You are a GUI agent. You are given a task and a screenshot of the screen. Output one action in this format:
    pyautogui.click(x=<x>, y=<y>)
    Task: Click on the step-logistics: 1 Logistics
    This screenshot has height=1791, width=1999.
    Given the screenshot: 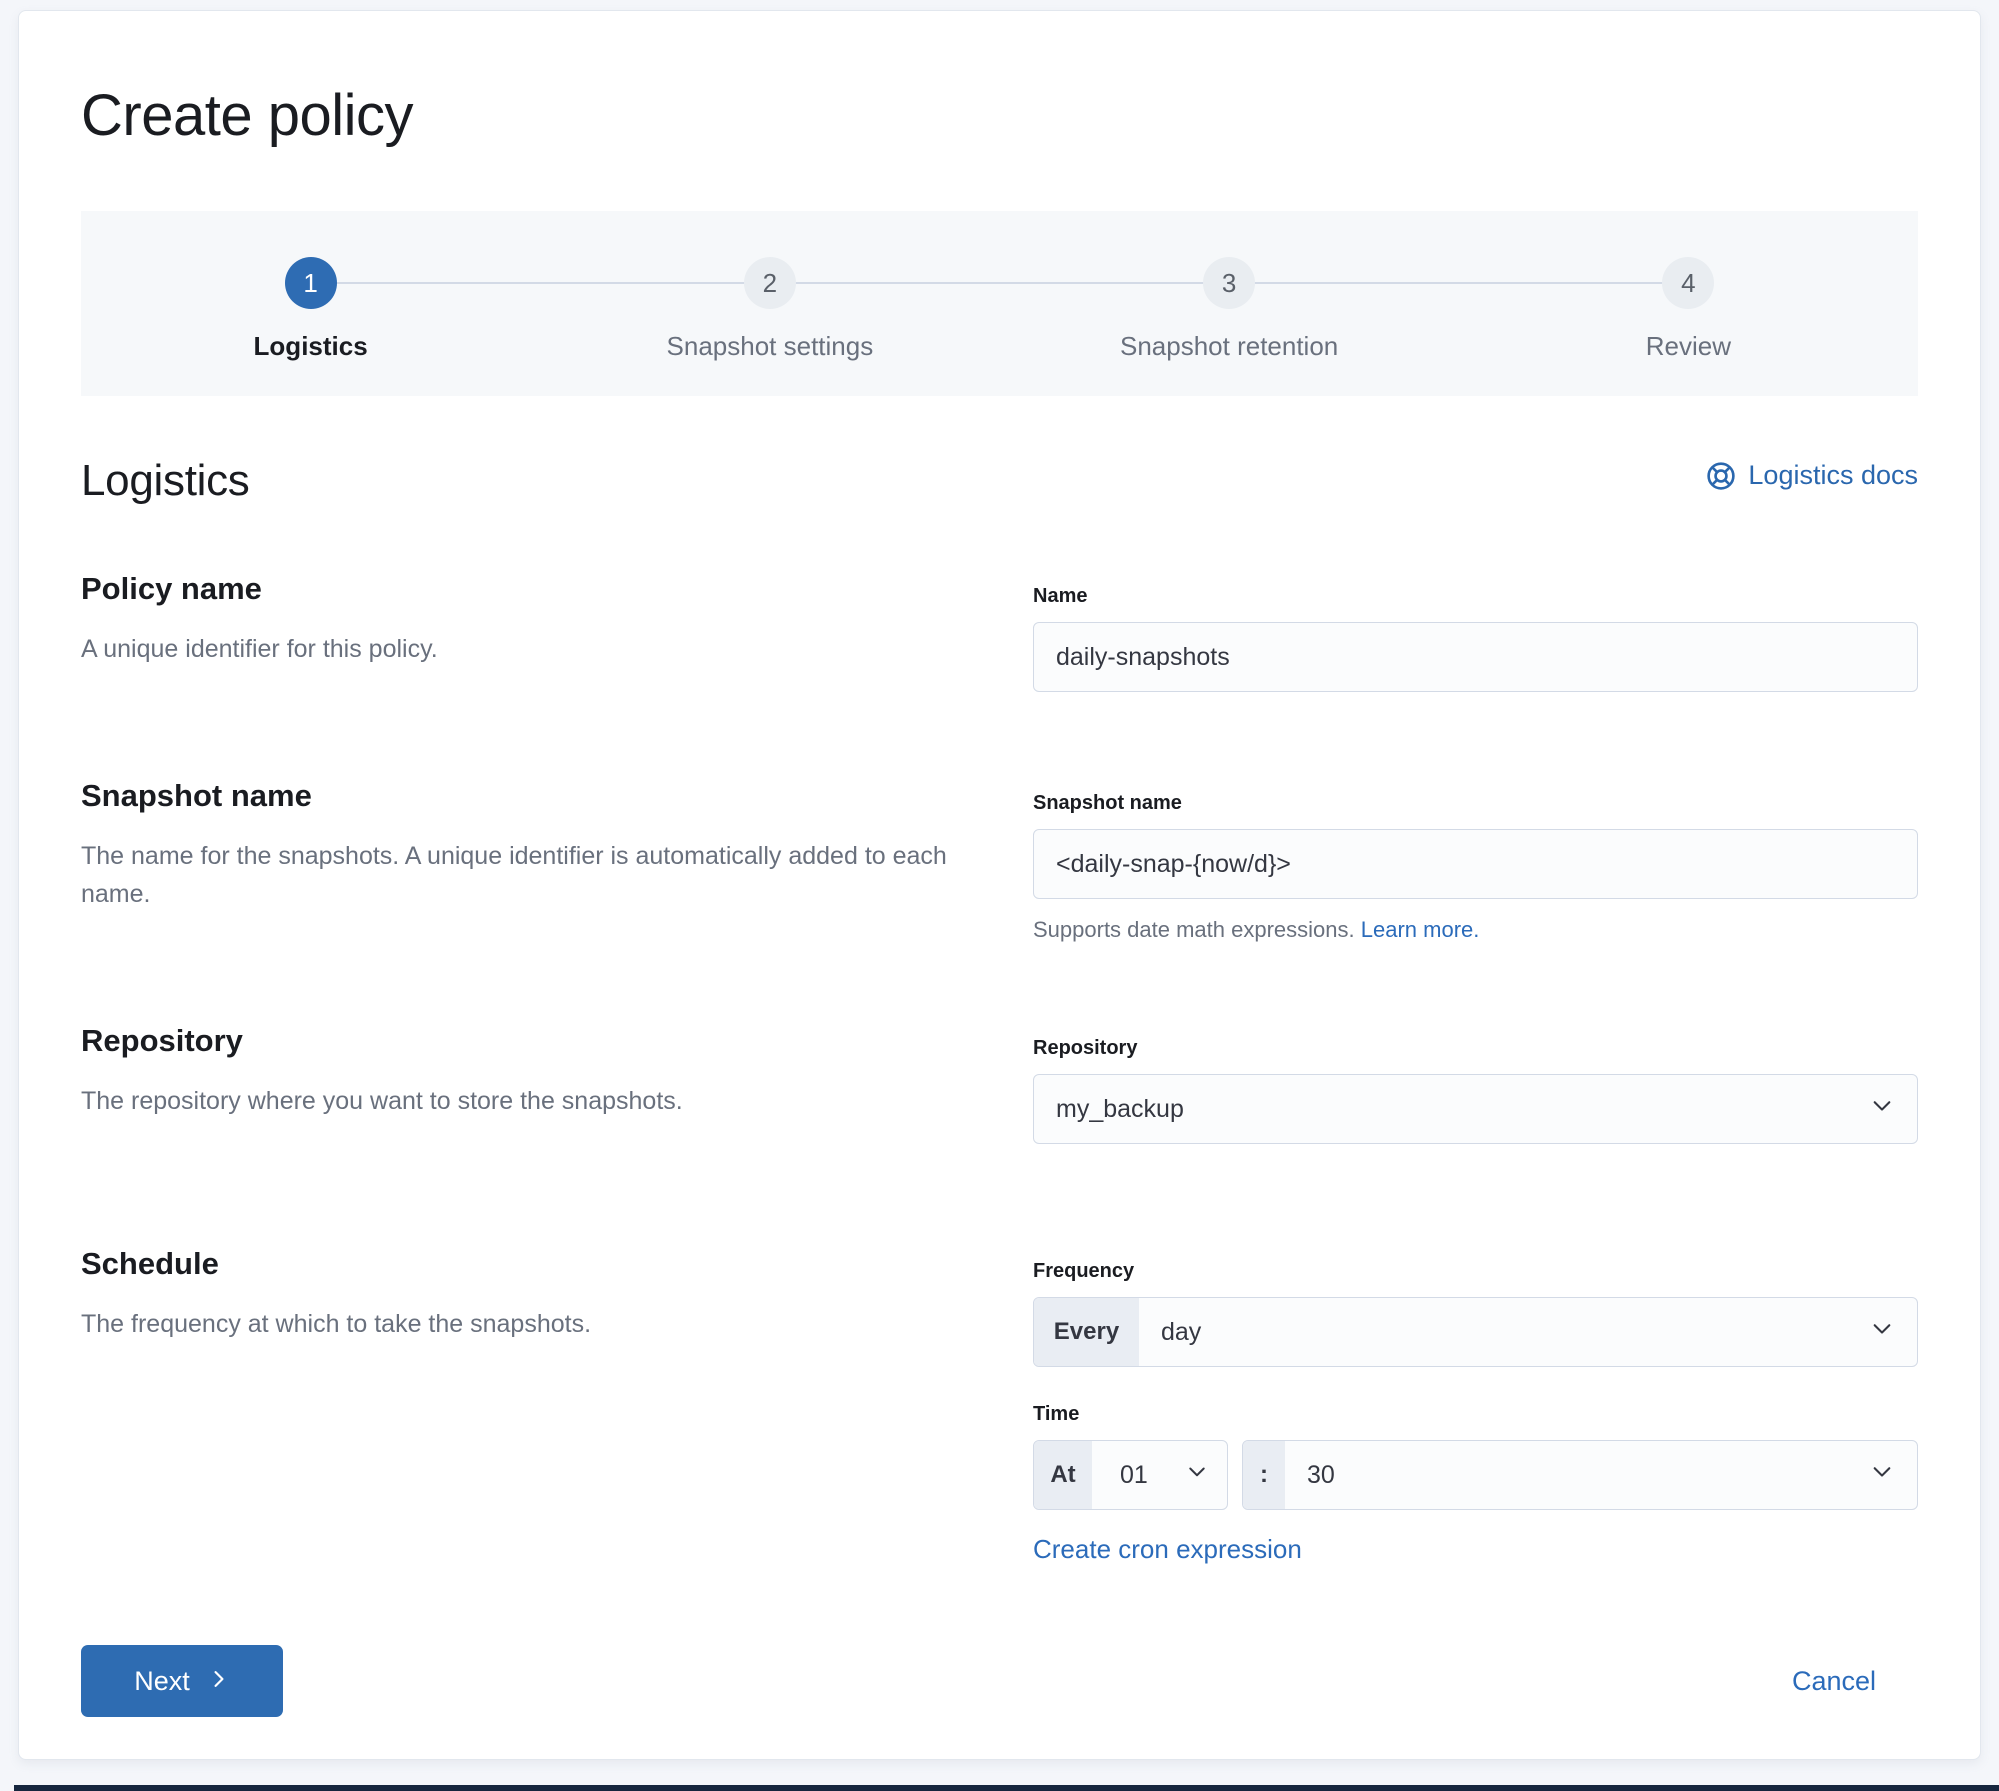 What is the action you would take?
    pyautogui.click(x=310, y=303)
    